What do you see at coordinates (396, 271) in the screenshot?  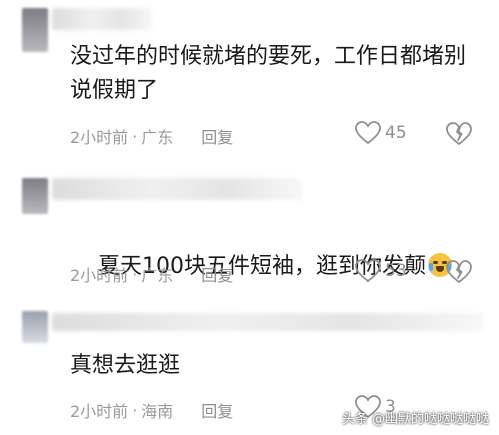 I see `like-count: 53` at bounding box center [396, 271].